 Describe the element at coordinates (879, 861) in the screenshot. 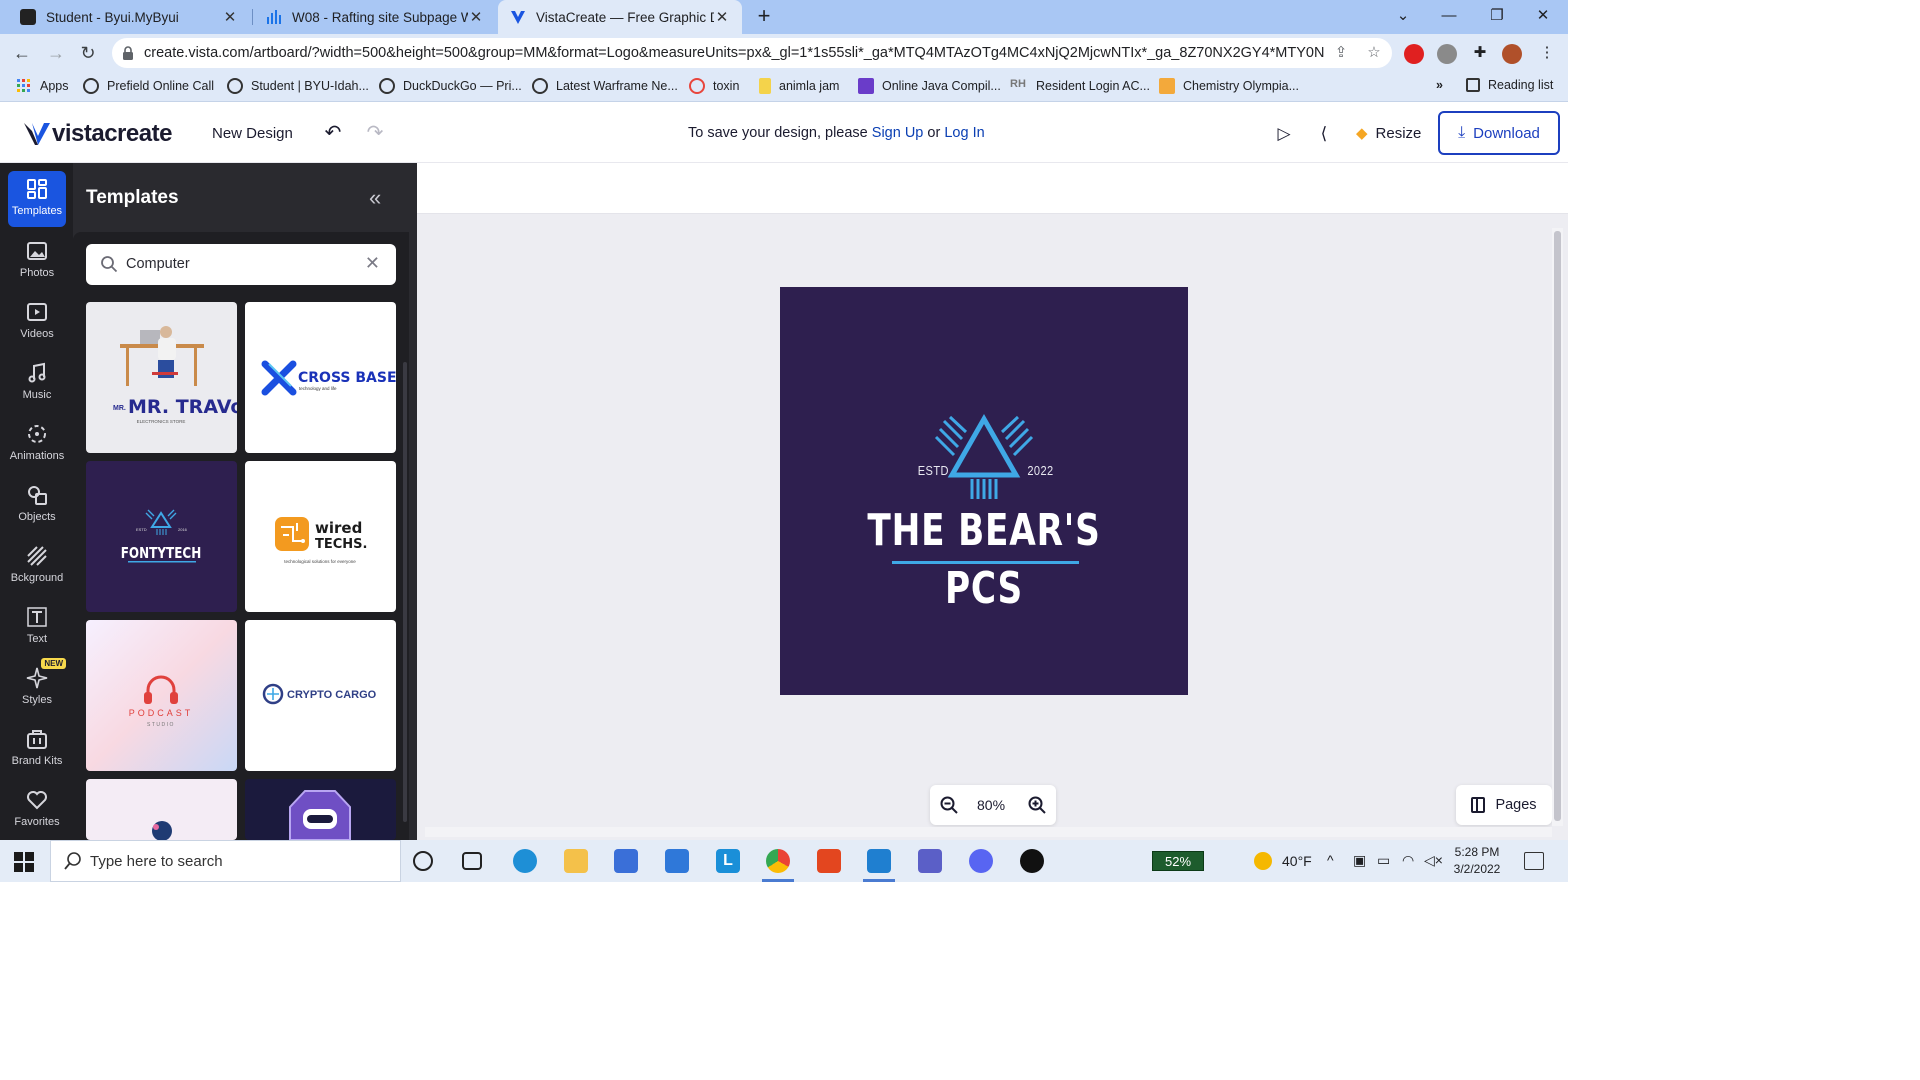

I see `vscode-icon` at that location.